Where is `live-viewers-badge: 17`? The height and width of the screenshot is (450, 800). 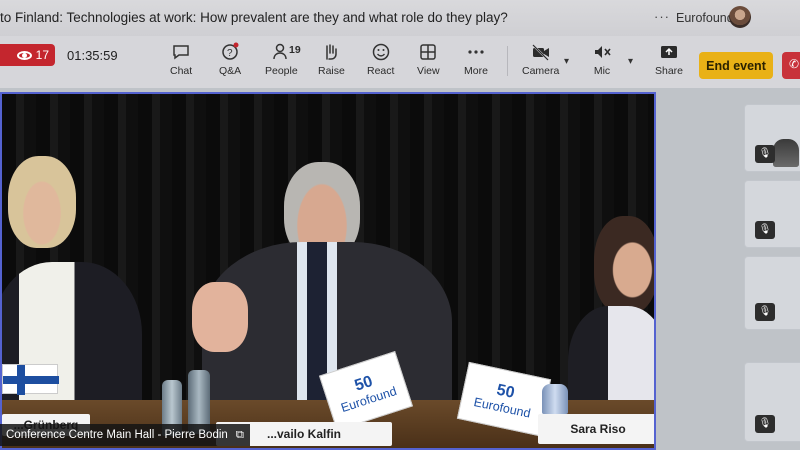
live-viewers-badge: 17 is located at coordinates (27, 55).